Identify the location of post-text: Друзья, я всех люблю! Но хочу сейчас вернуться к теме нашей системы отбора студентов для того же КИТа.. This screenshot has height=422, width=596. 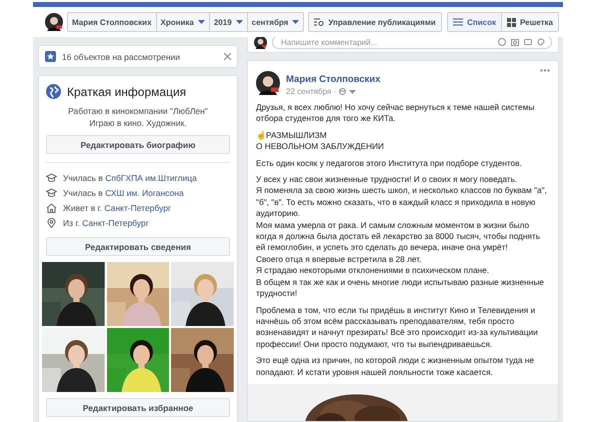
(396, 113).